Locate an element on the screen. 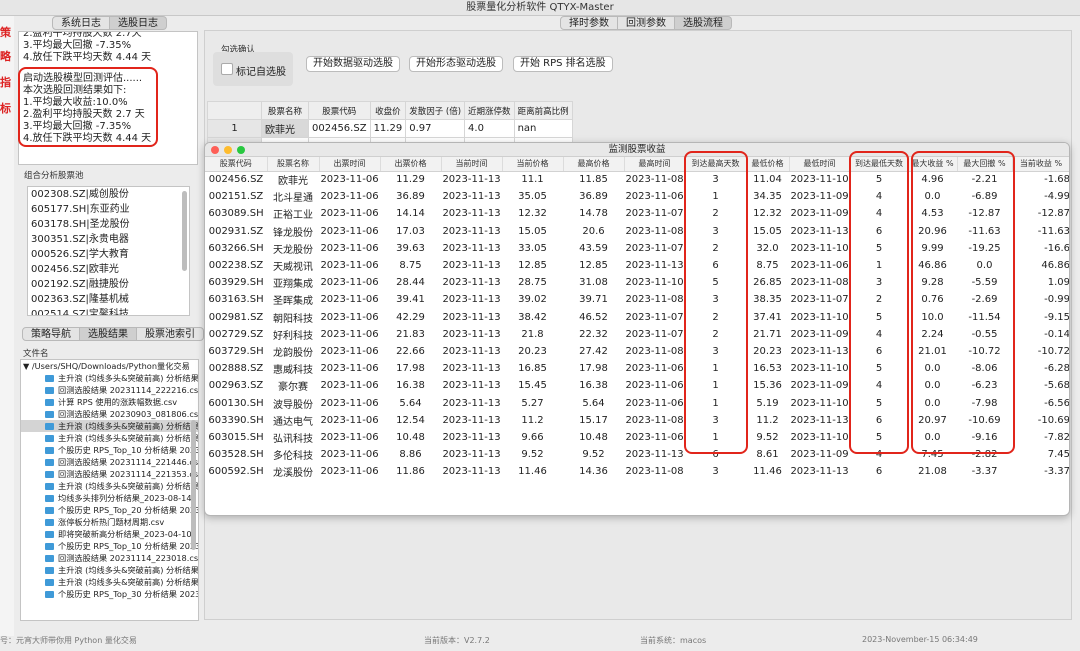  monitor-cell: -16.6 is located at coordinates (1040, 248).